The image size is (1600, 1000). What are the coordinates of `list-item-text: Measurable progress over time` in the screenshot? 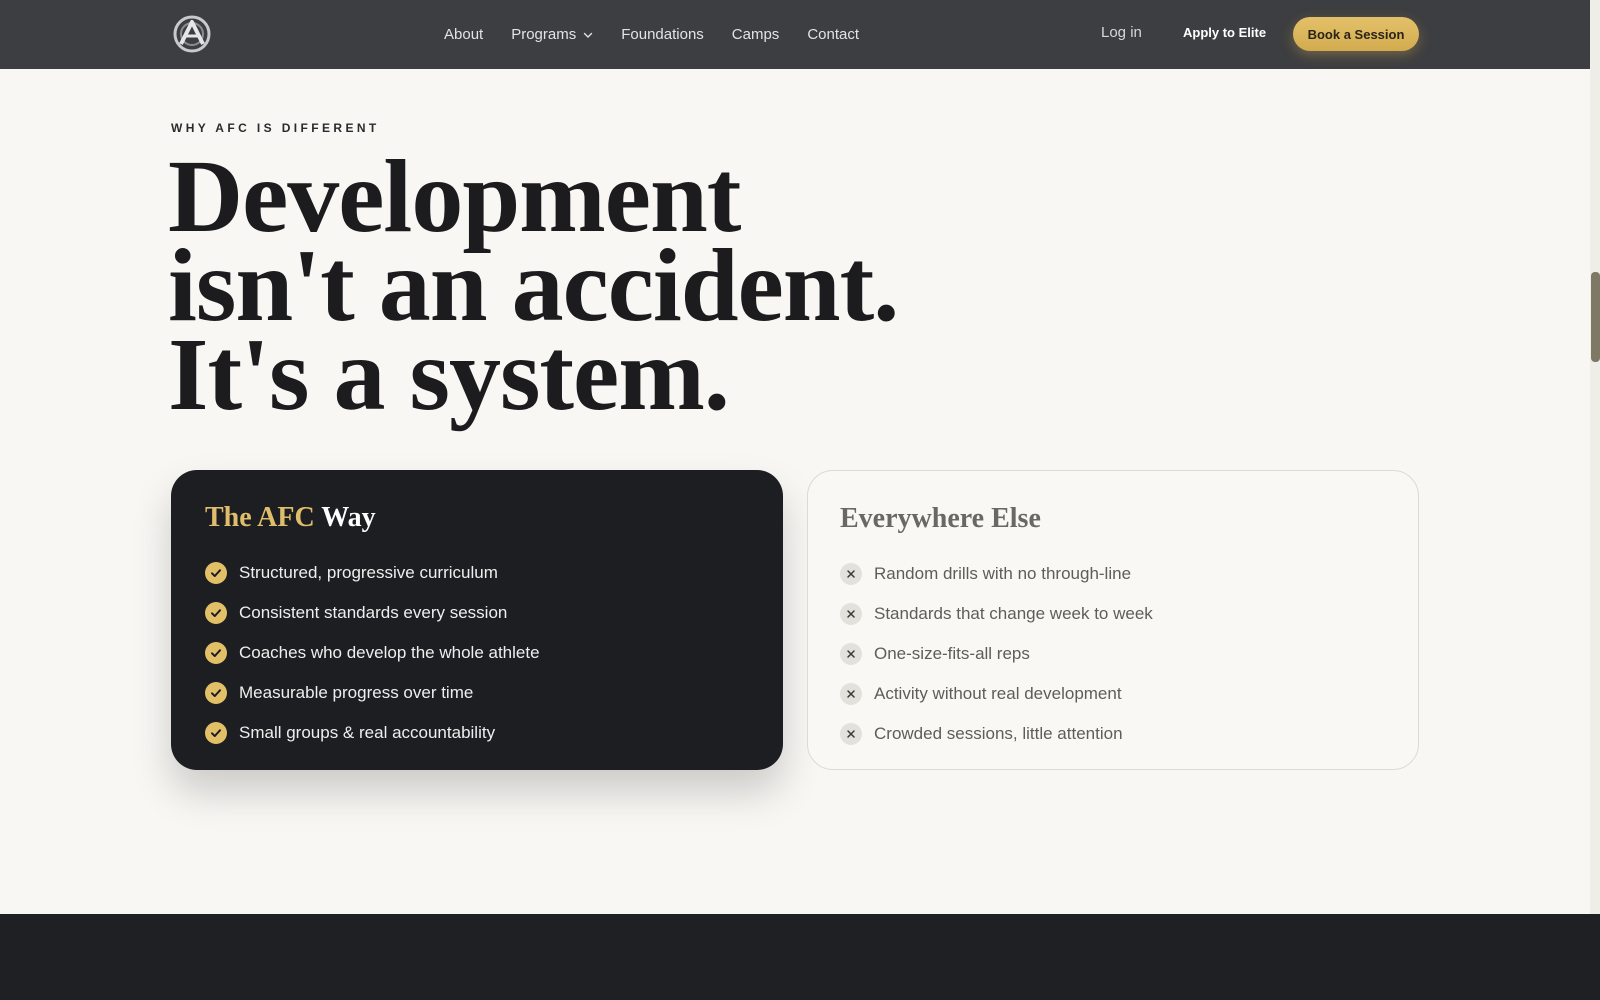 It's located at (356, 692).